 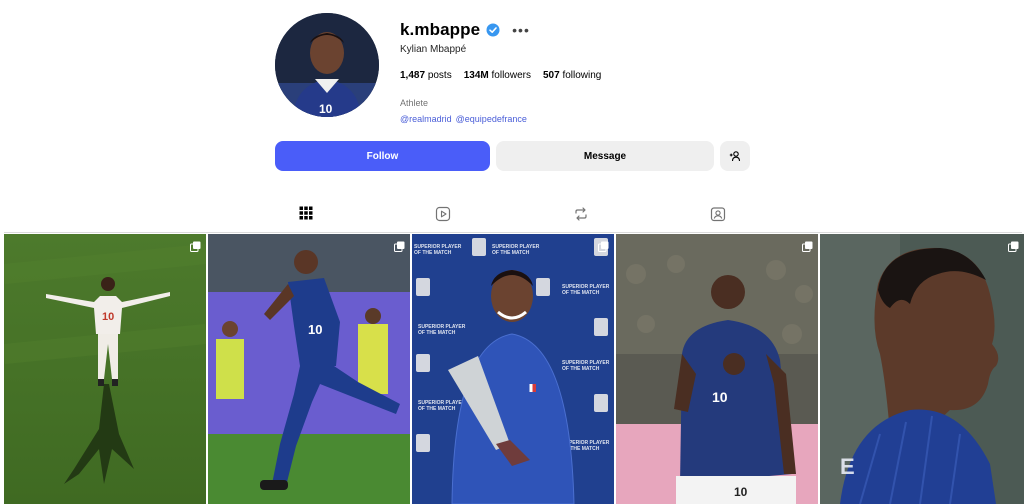 I want to click on repost-icon, so click(x=581, y=214).